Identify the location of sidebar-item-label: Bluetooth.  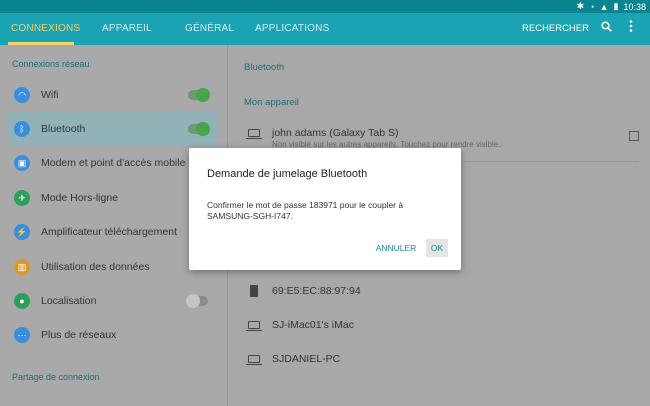
(63, 129).